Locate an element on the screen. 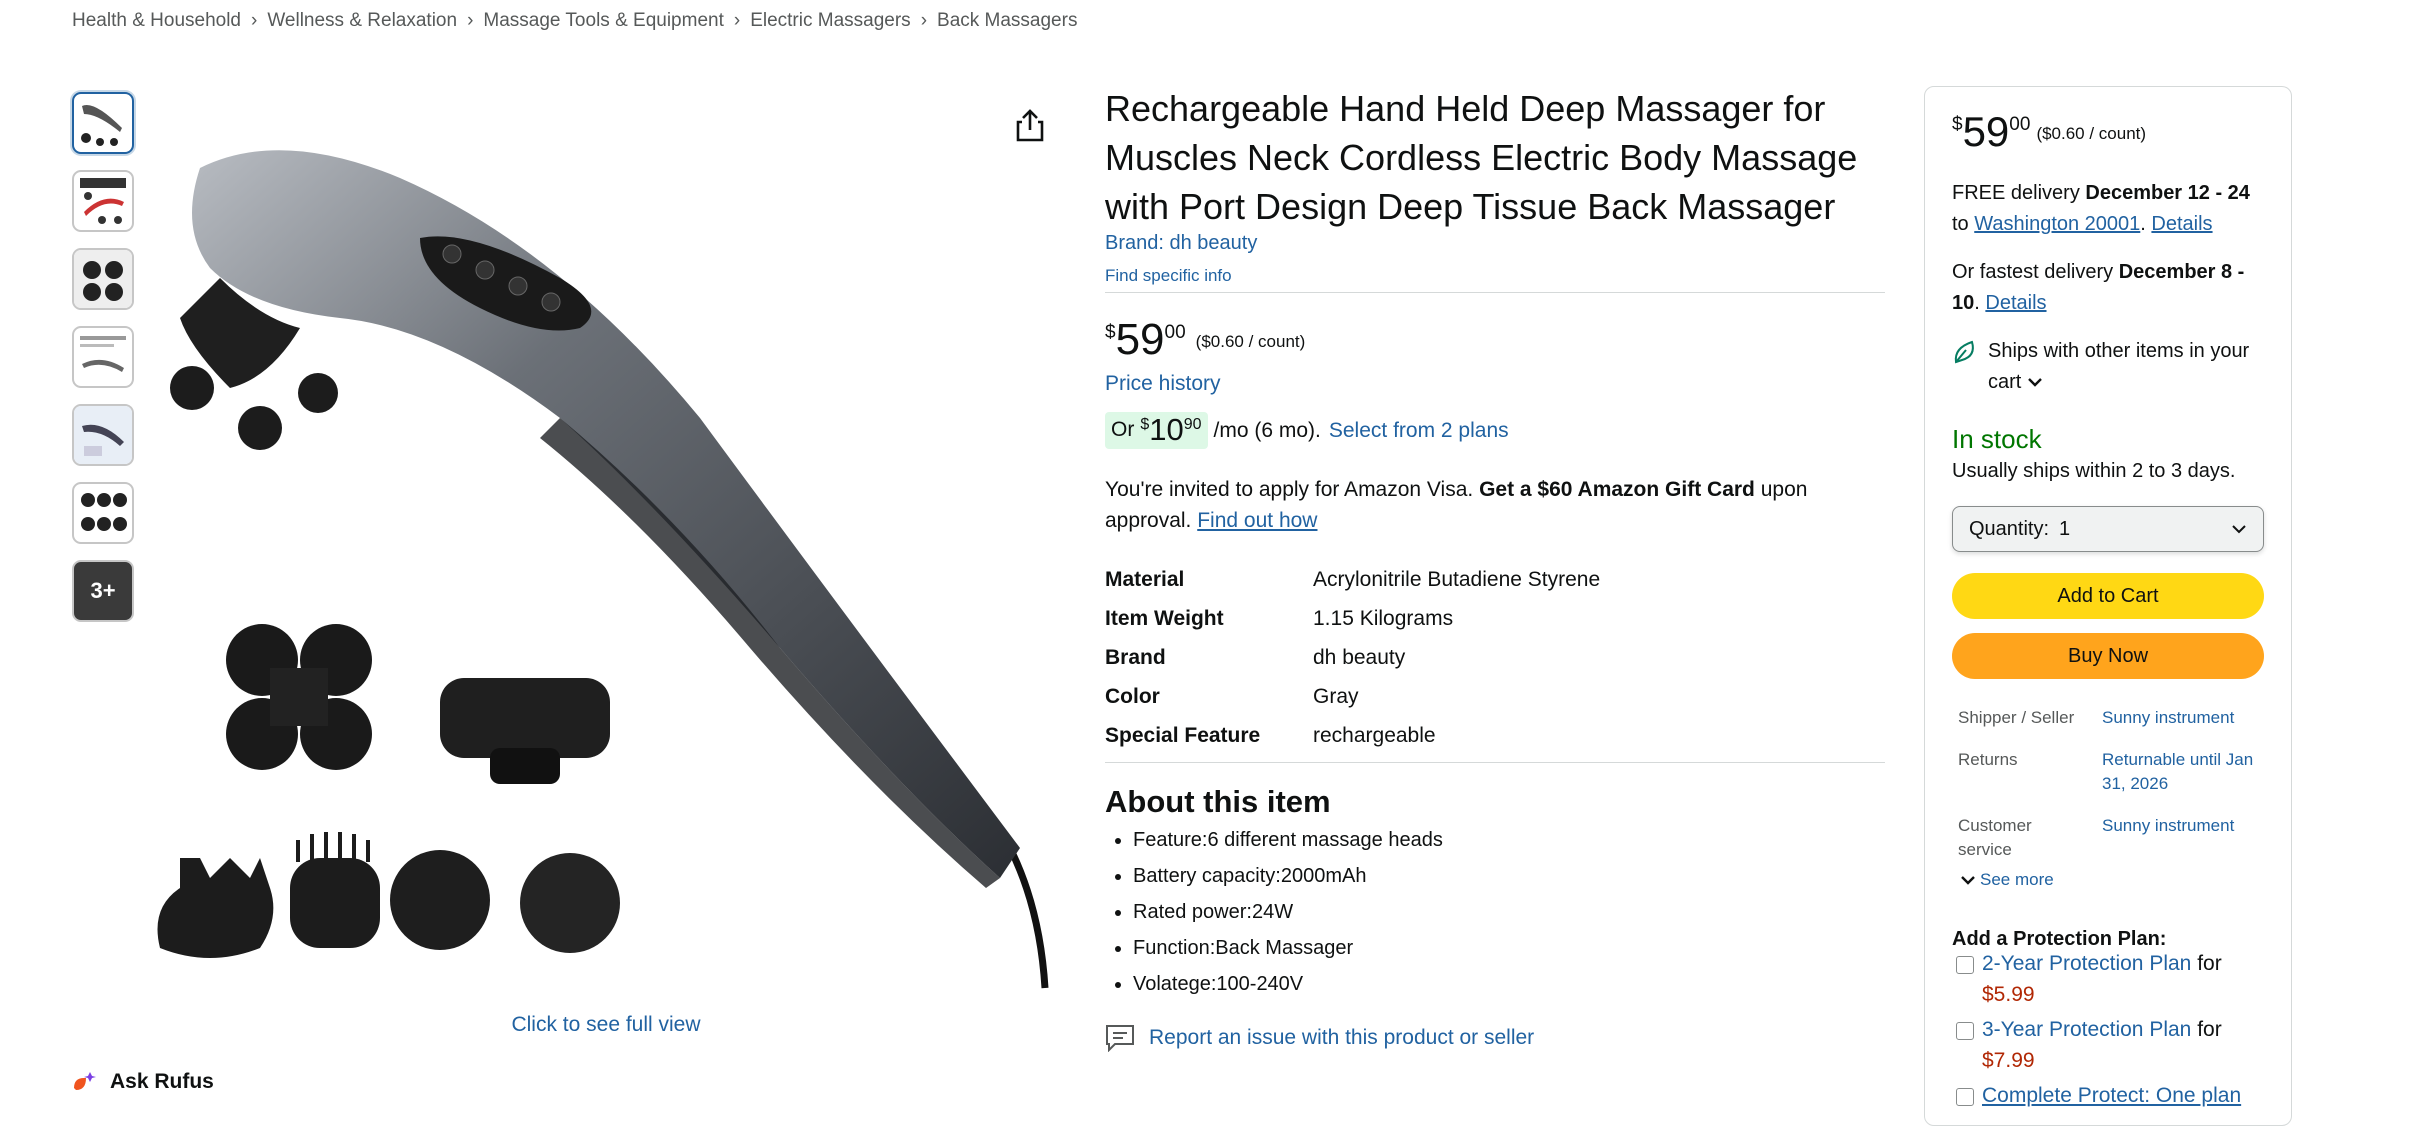 The height and width of the screenshot is (1126, 2423). price-fraction: 00 is located at coordinates (2020, 124).